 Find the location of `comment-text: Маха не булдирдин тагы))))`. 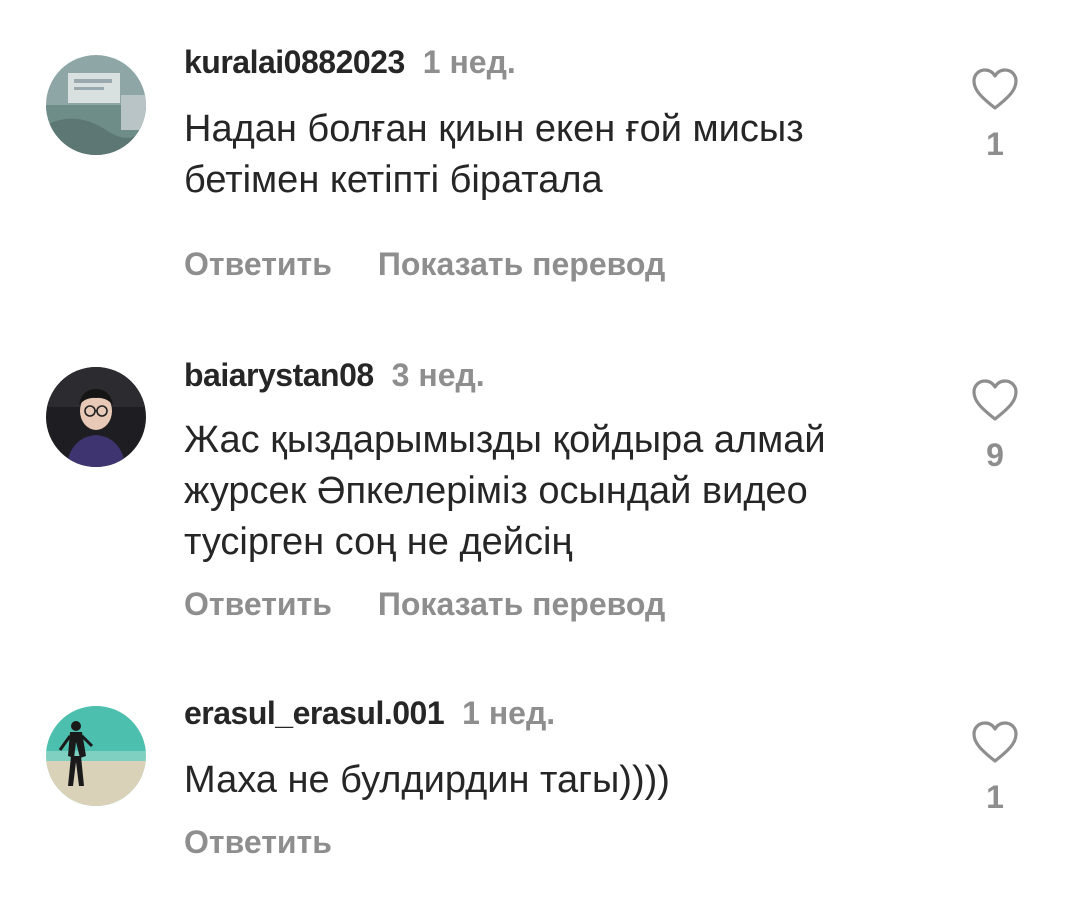

comment-text: Маха не булдирдин тагы)))) is located at coordinates (427, 780).